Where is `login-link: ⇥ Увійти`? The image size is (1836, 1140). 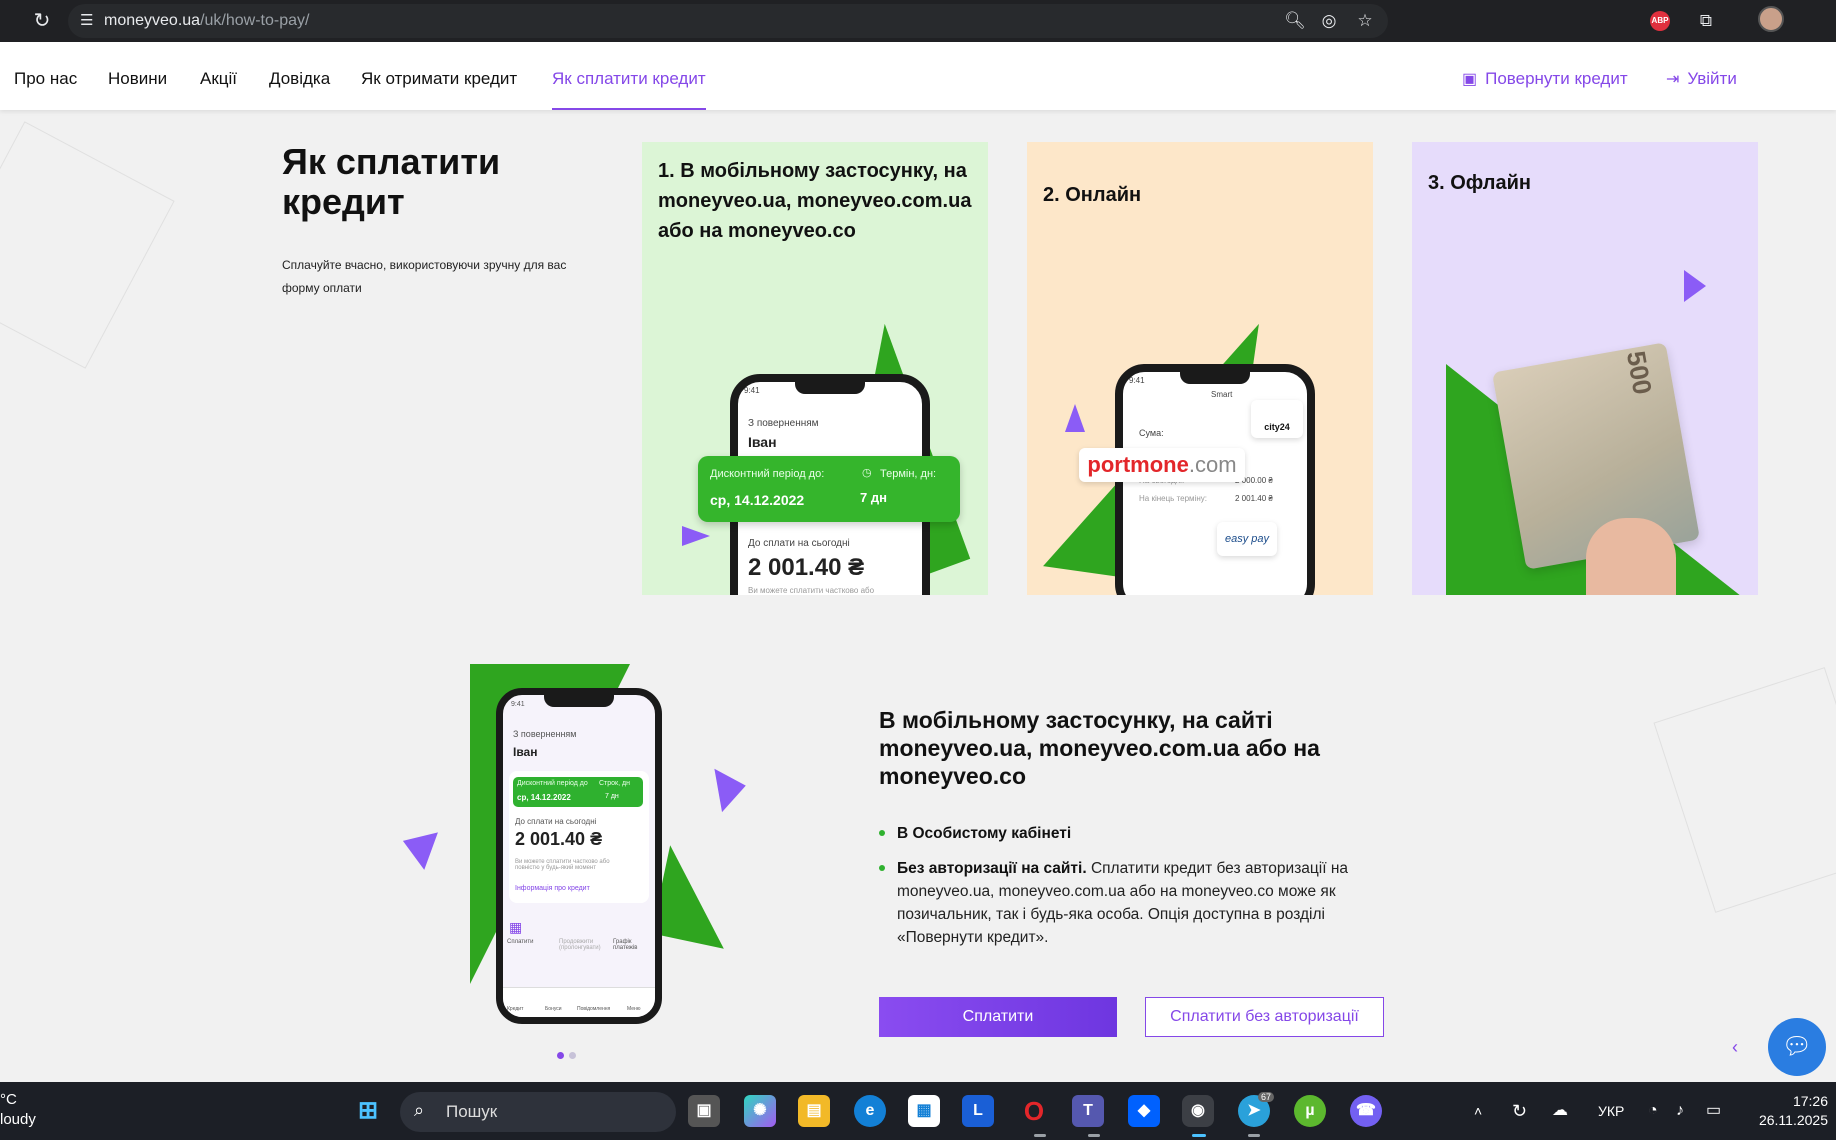 login-link: ⇥ Увійти is located at coordinates (1701, 76).